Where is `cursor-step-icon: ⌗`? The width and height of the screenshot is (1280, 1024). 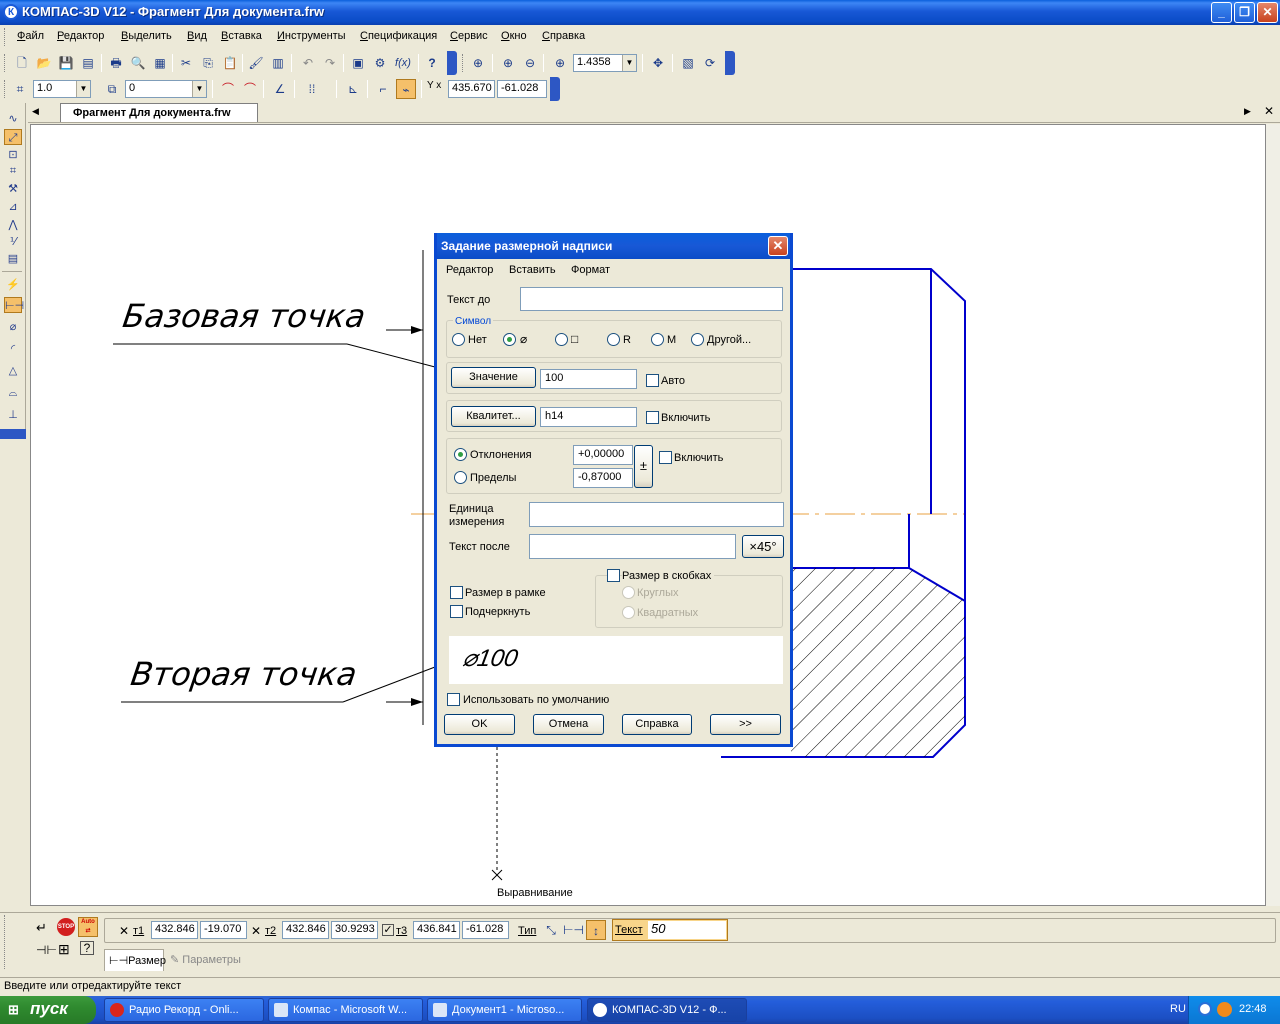 cursor-step-icon: ⌗ is located at coordinates (20, 89).